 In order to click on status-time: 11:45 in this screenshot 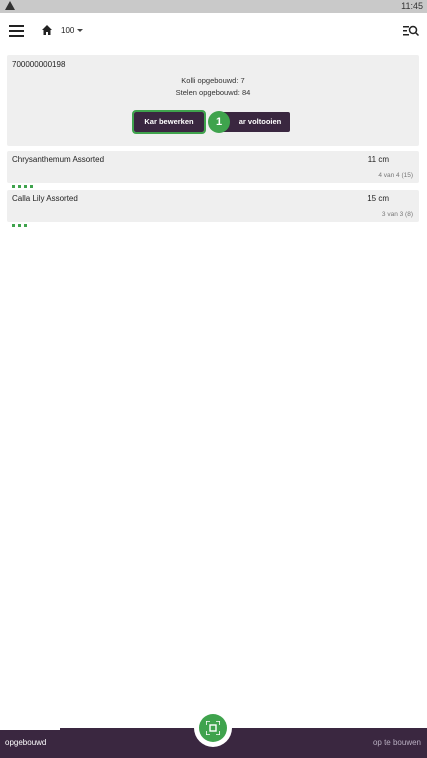, I will do `click(412, 6)`.